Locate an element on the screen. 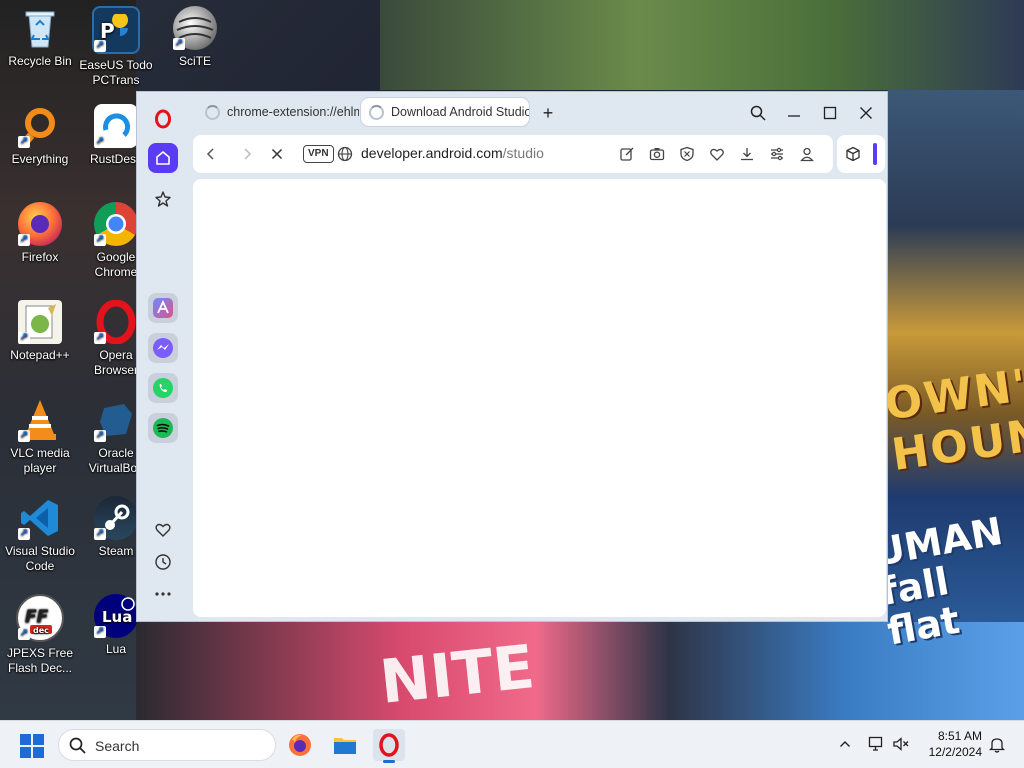  desktop-icon-scite: ↗ SciTE is located at coordinates (195, 37).